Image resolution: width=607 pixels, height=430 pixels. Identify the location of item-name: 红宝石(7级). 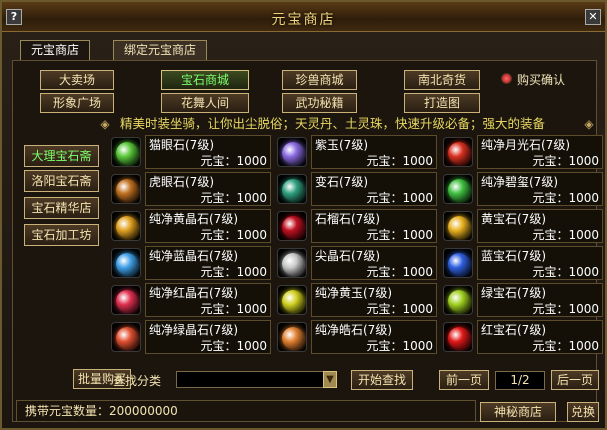
(513, 330).